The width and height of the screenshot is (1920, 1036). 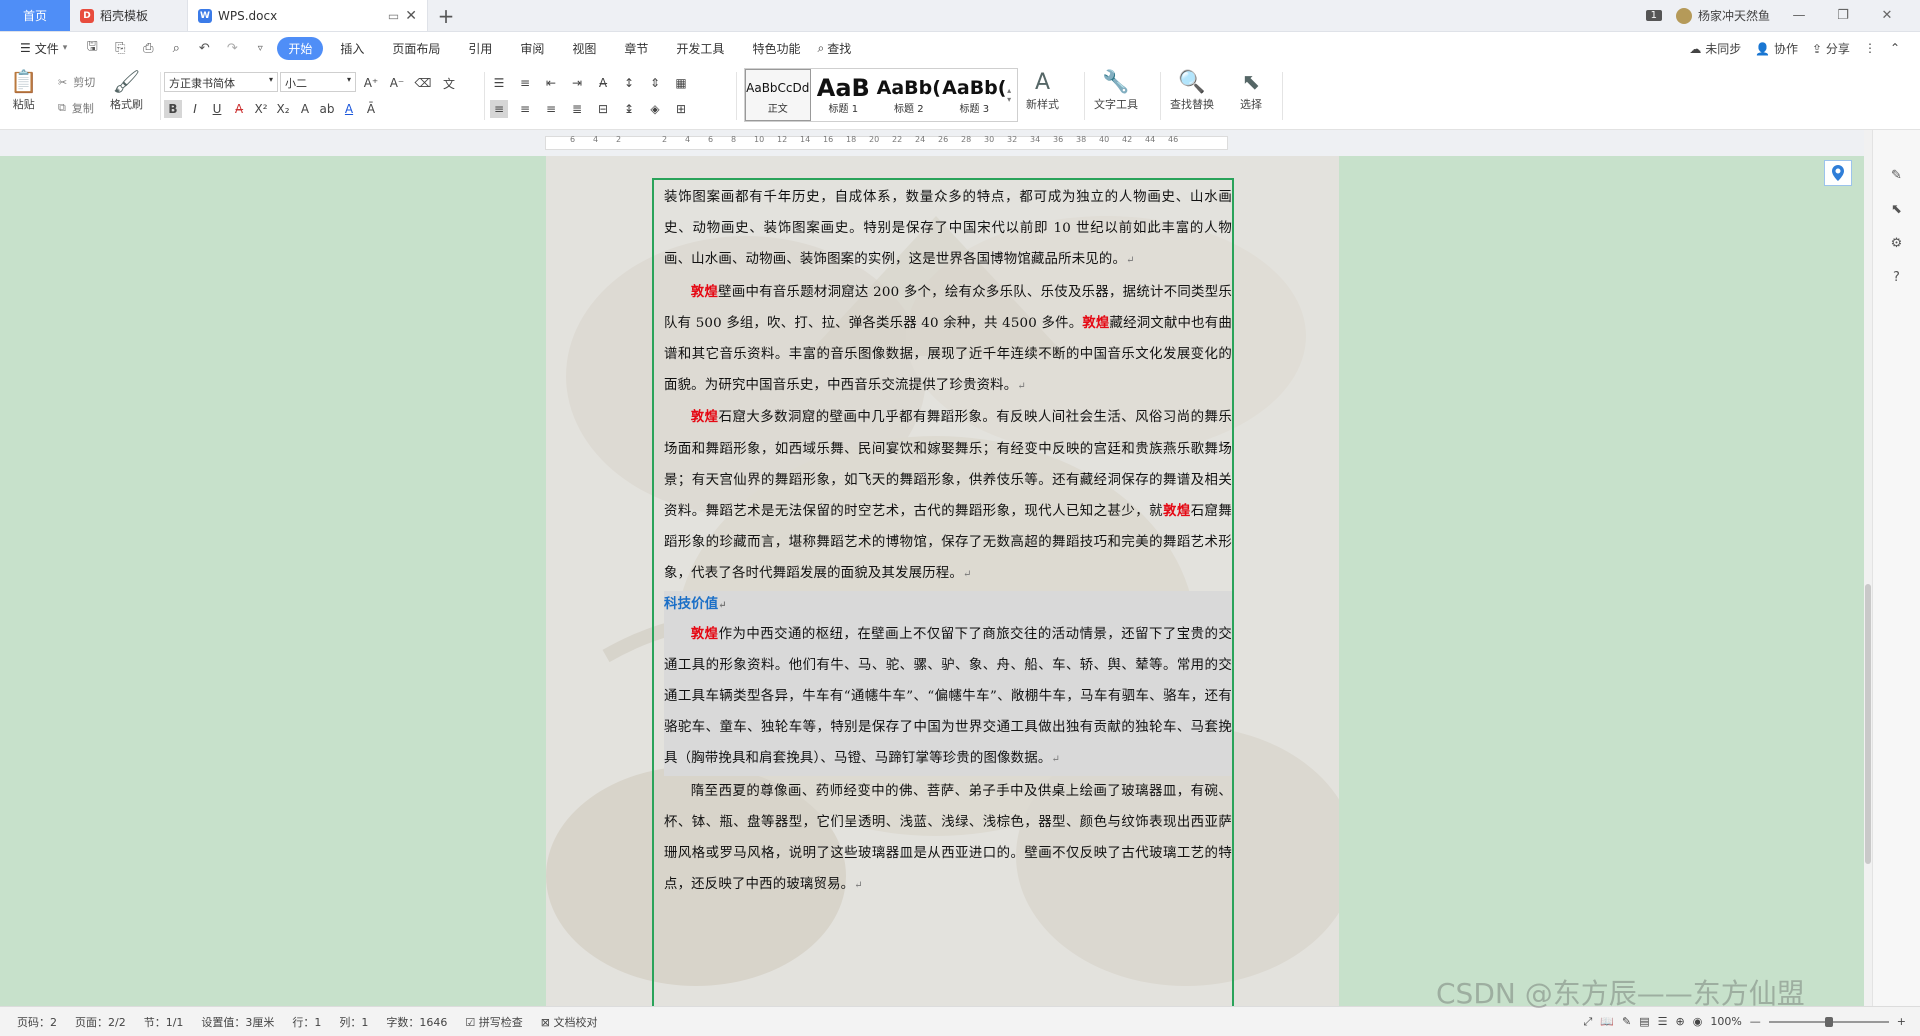 What do you see at coordinates (1042, 91) in the screenshot?
I see `new-style-button: A 新样式` at bounding box center [1042, 91].